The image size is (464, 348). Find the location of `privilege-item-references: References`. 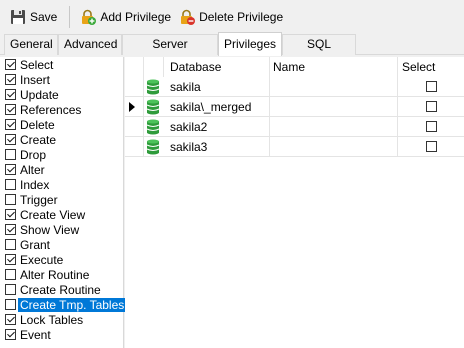

privilege-item-references: References is located at coordinates (61, 109).